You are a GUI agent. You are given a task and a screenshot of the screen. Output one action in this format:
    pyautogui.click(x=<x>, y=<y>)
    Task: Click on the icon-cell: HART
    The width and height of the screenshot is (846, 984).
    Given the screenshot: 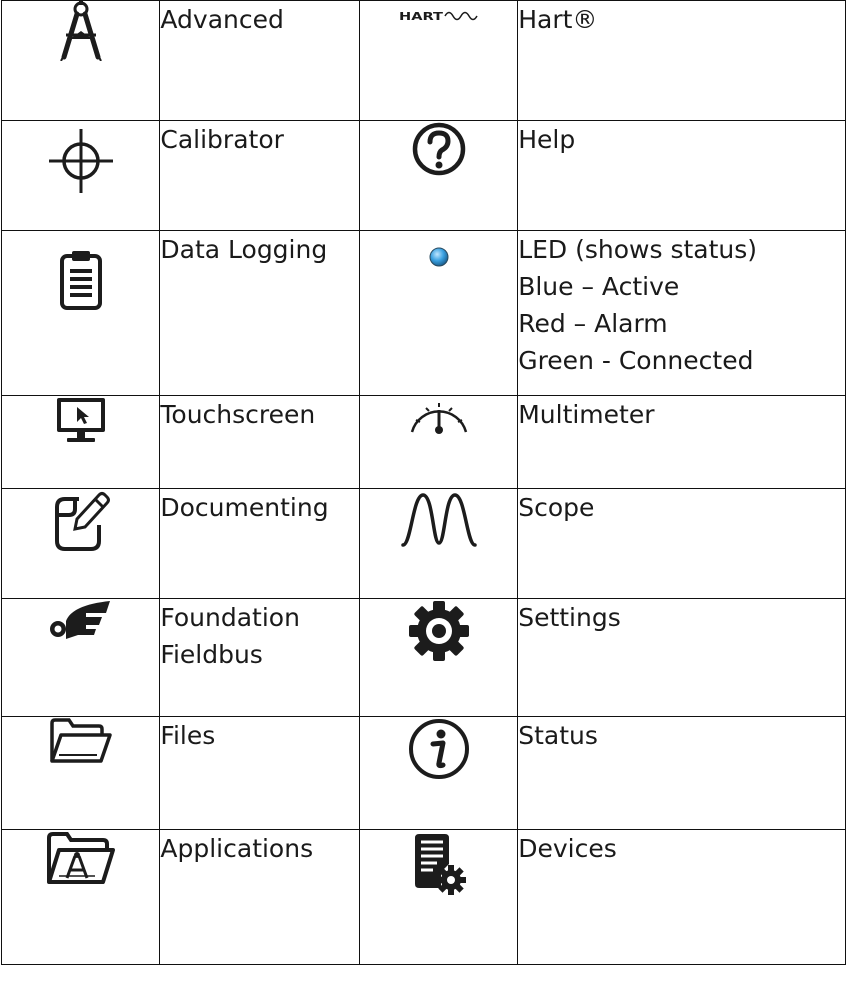 What is the action you would take?
    pyautogui.click(x=438, y=60)
    